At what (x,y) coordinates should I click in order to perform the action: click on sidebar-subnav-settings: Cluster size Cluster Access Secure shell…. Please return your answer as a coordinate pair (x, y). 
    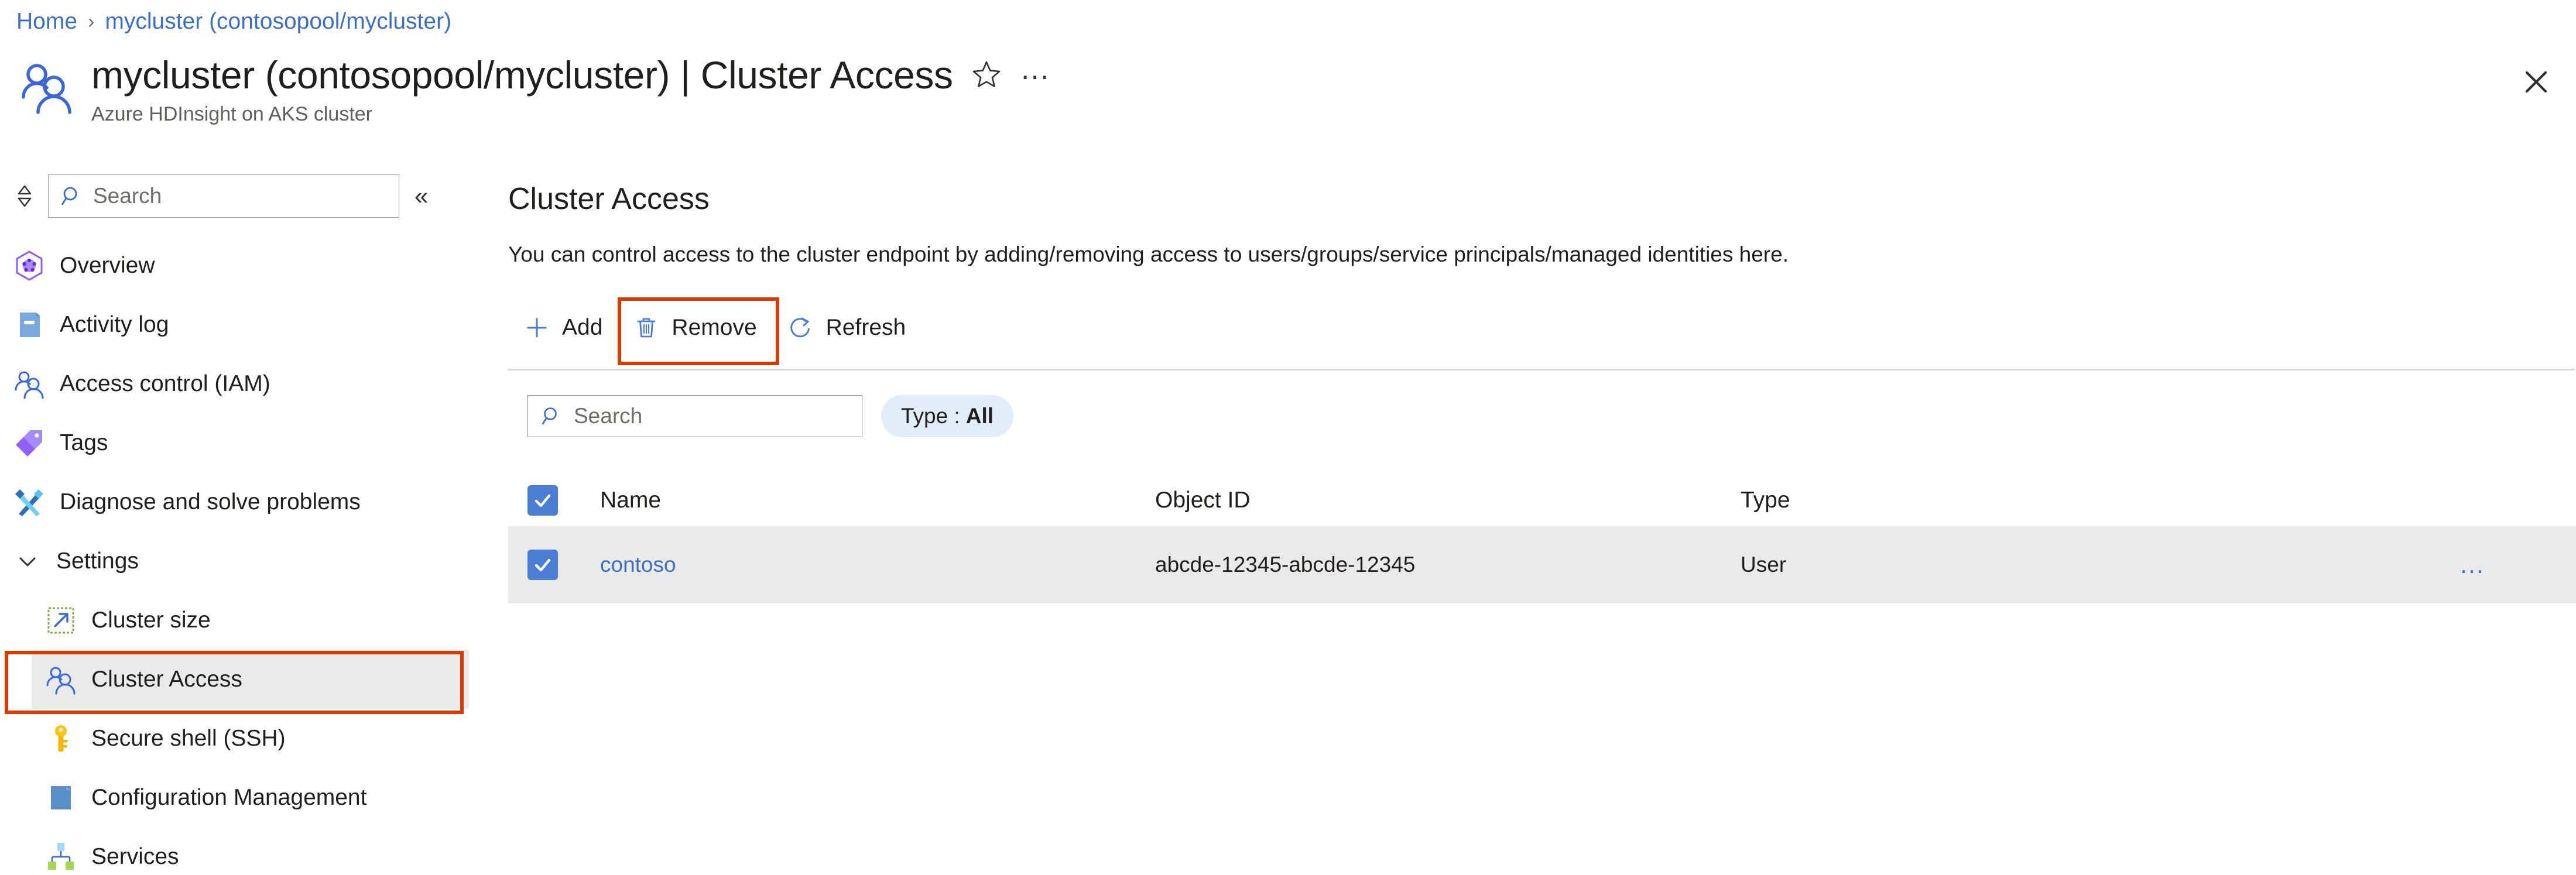
    Looking at the image, I should click on (253, 733).